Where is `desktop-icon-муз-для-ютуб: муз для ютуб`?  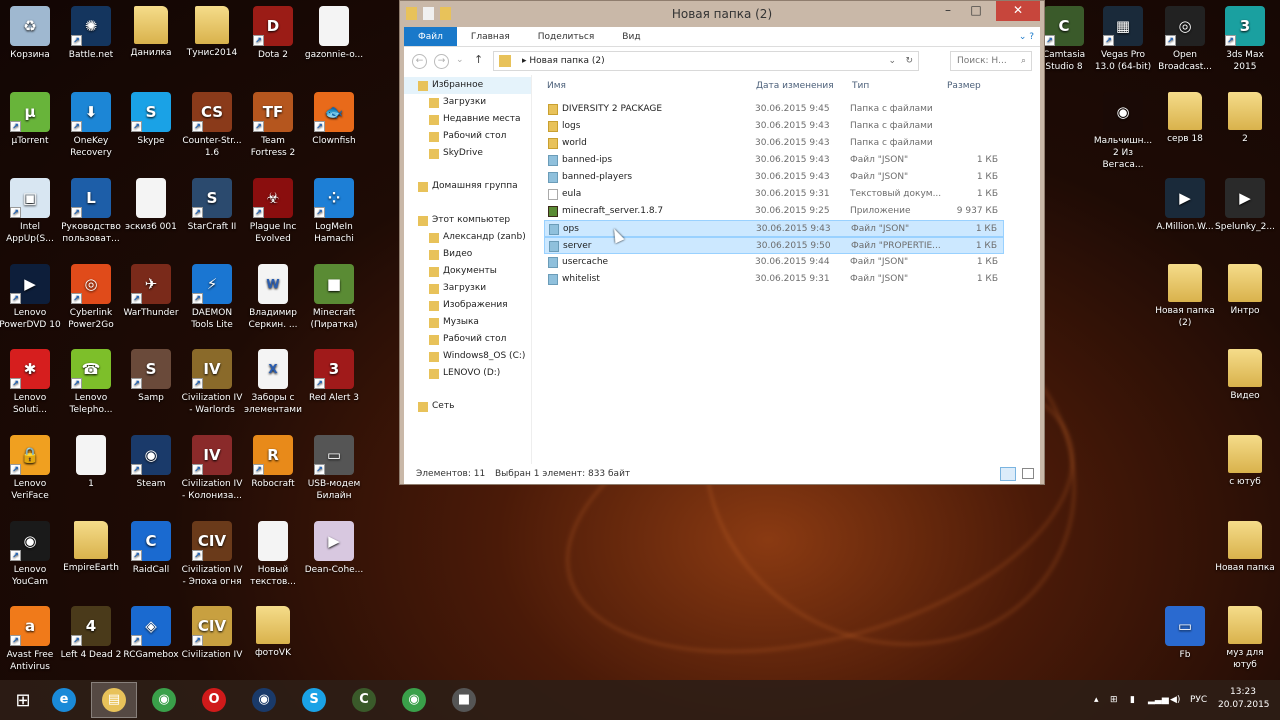
desktop-icon-муз-для-ютуб: муз для ютуб is located at coordinates (1245, 638).